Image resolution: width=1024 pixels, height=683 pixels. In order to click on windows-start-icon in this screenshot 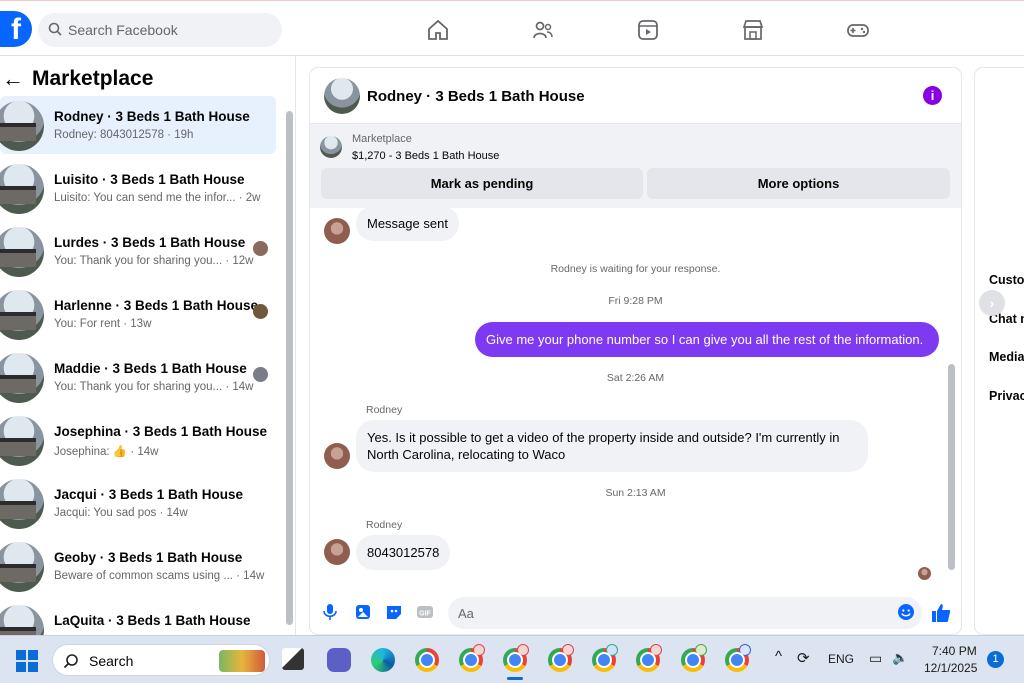, I will do `click(27, 661)`.